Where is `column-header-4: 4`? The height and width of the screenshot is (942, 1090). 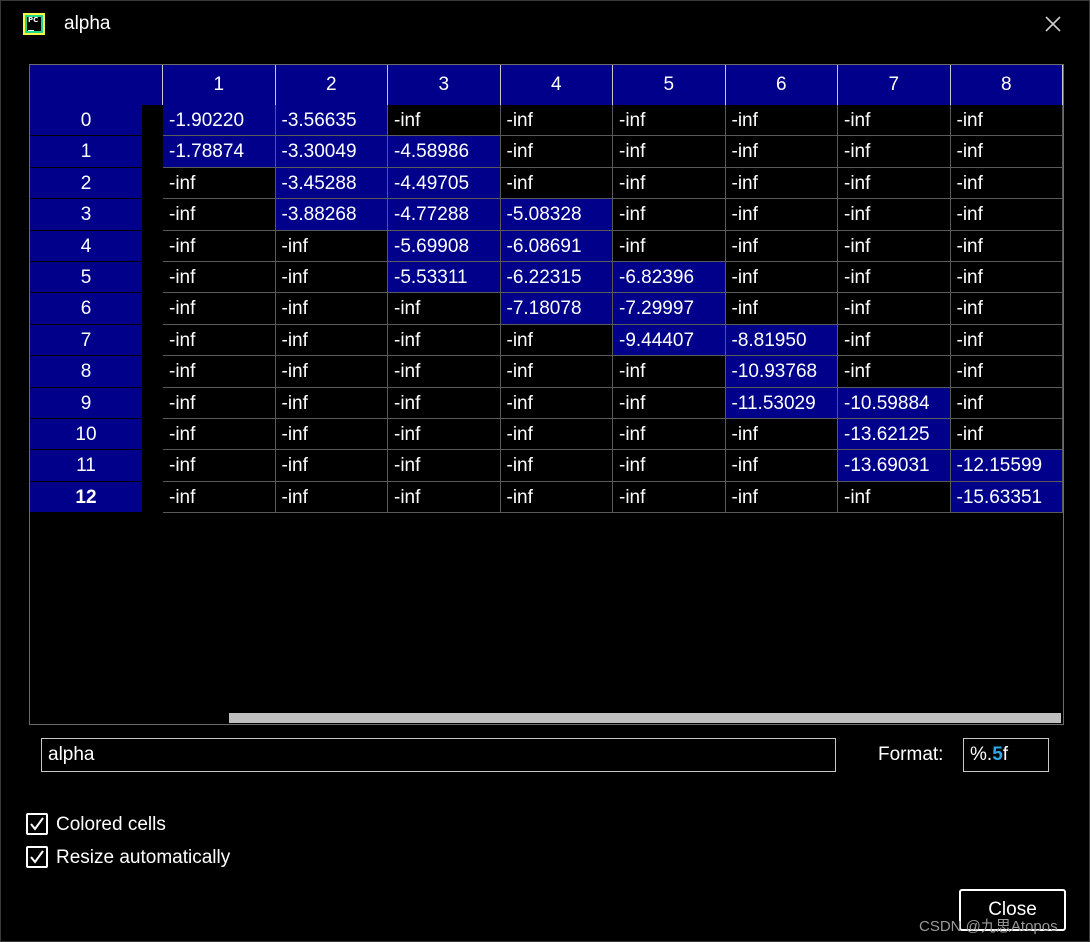 column-header-4: 4 is located at coordinates (556, 85).